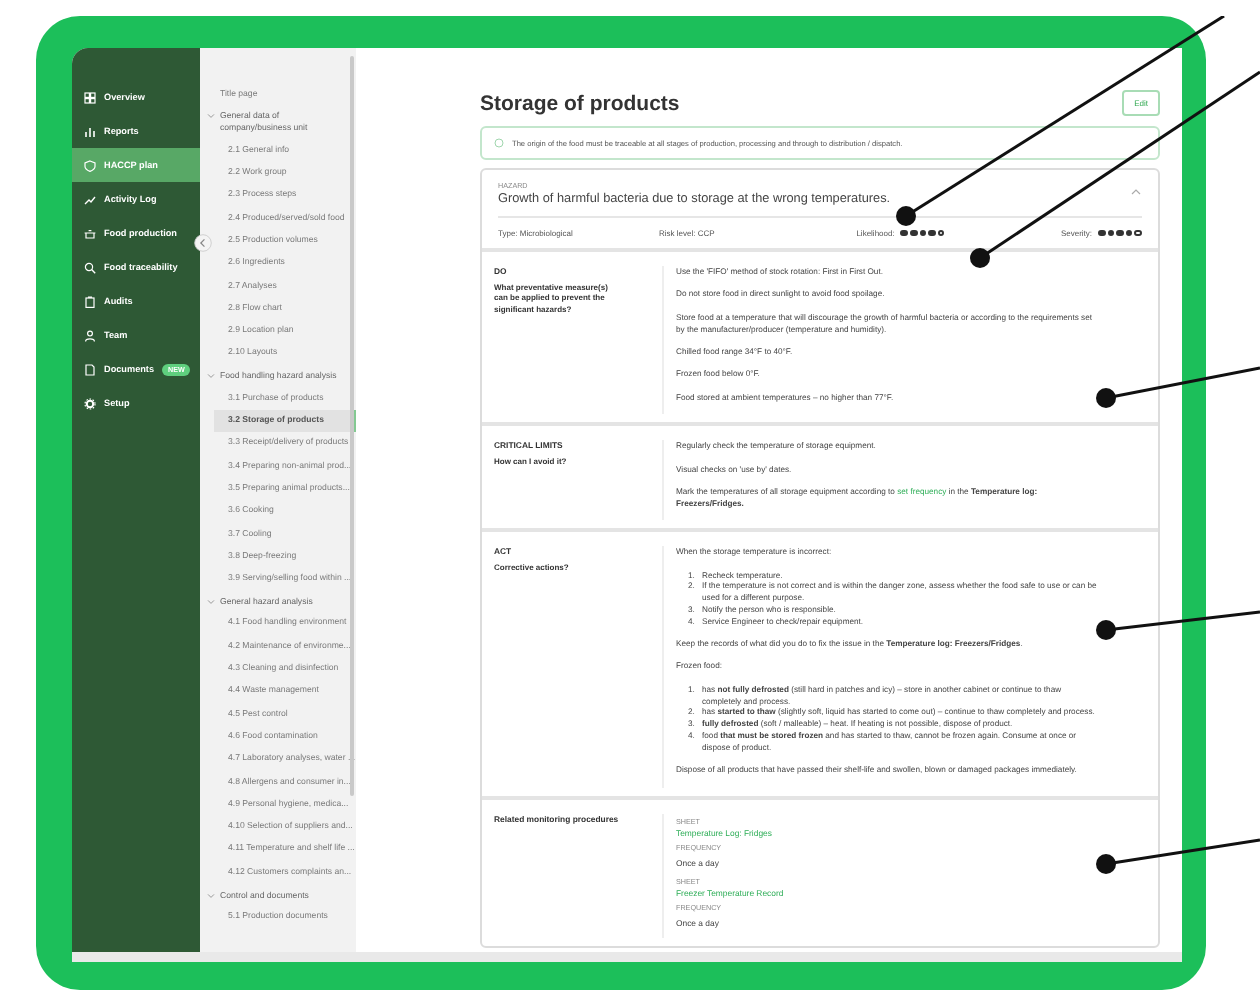 This screenshot has width=1260, height=1004. I want to click on collapse-icon, so click(203, 243).